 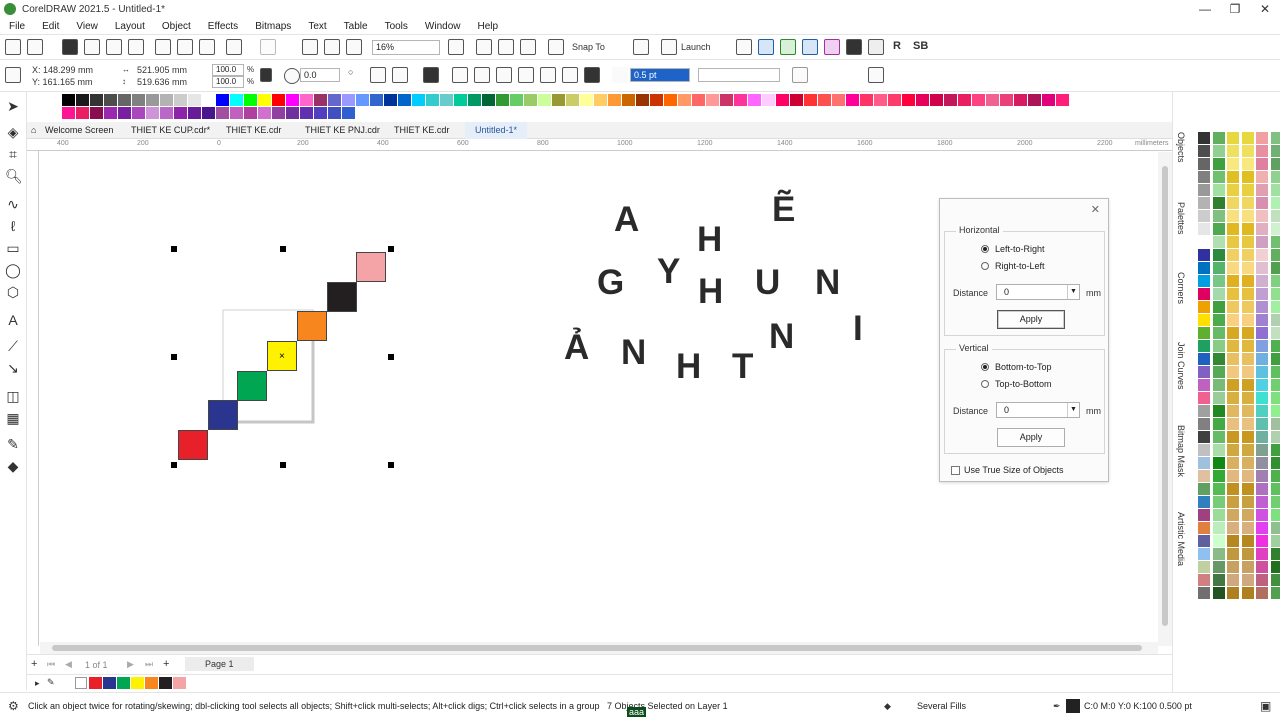 What do you see at coordinates (149, 664) in the screenshot?
I see `last-page-icon: ⏭` at bounding box center [149, 664].